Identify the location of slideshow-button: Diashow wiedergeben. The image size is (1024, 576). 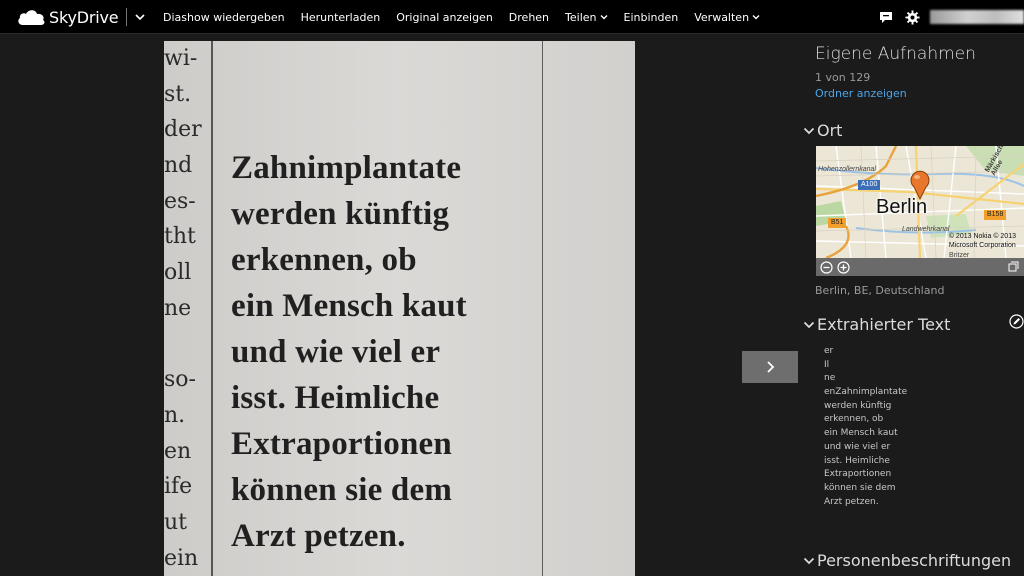
(224, 17).